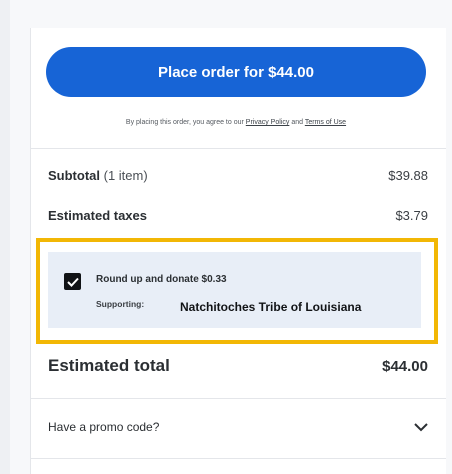  Describe the element at coordinates (238, 175) in the screenshot. I see `subtotal-row: Subtotal (1 item) $39.88` at that location.